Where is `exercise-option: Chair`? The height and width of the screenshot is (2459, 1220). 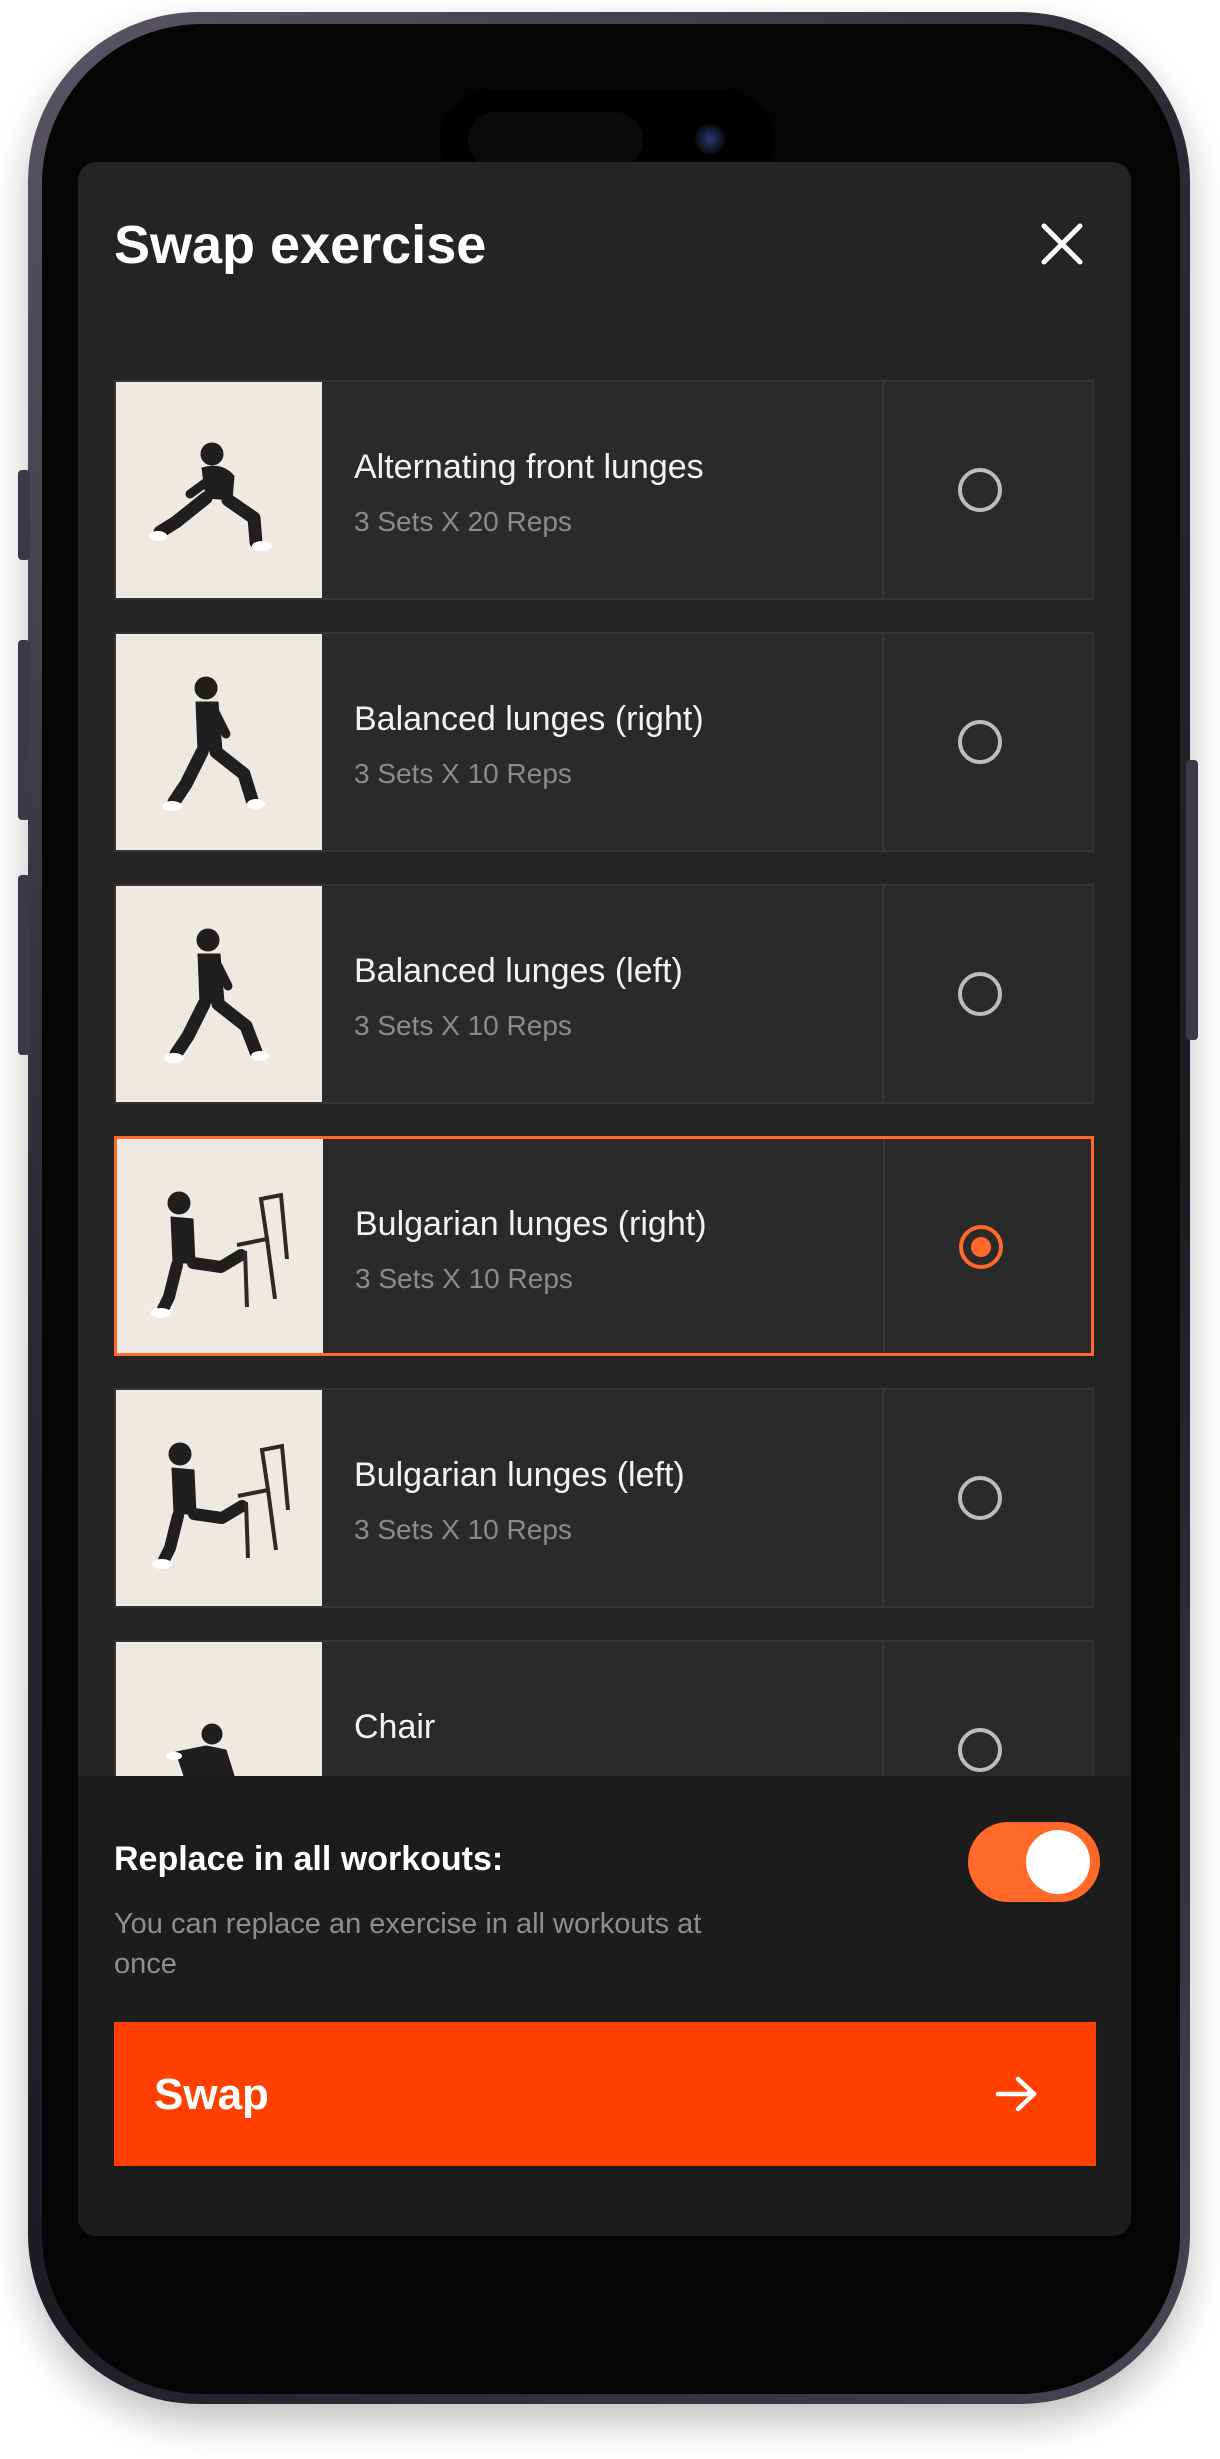
exercise-option: Chair is located at coordinates (604, 1710).